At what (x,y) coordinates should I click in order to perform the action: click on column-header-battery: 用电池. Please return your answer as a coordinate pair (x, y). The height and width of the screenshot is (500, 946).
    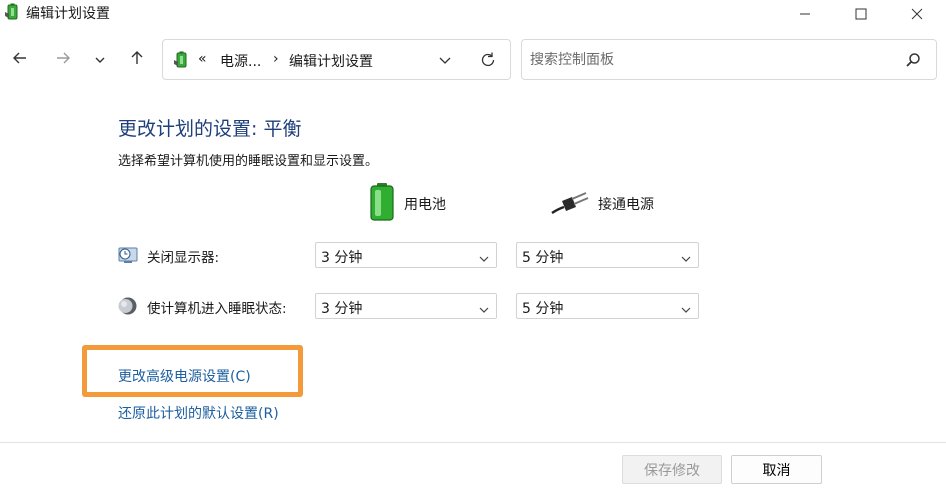
    Looking at the image, I should click on (407, 204).